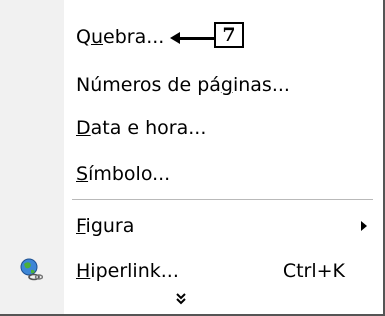 The width and height of the screenshot is (385, 316). Describe the element at coordinates (190, 226) in the screenshot. I see `menu-item-figura: Figura` at that location.